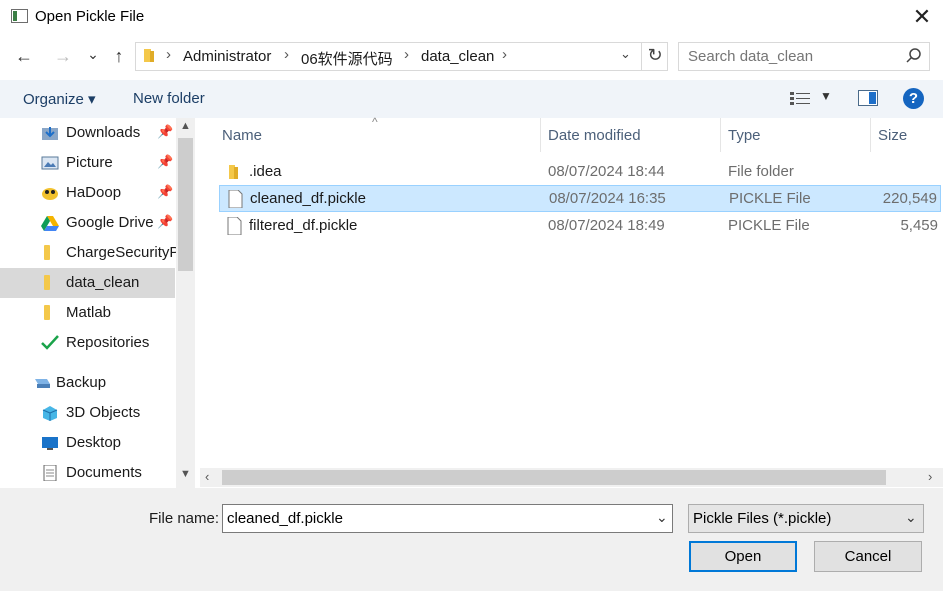 This screenshot has width=943, height=591. What do you see at coordinates (50, 413) in the screenshot?
I see `3d-objects-icon` at bounding box center [50, 413].